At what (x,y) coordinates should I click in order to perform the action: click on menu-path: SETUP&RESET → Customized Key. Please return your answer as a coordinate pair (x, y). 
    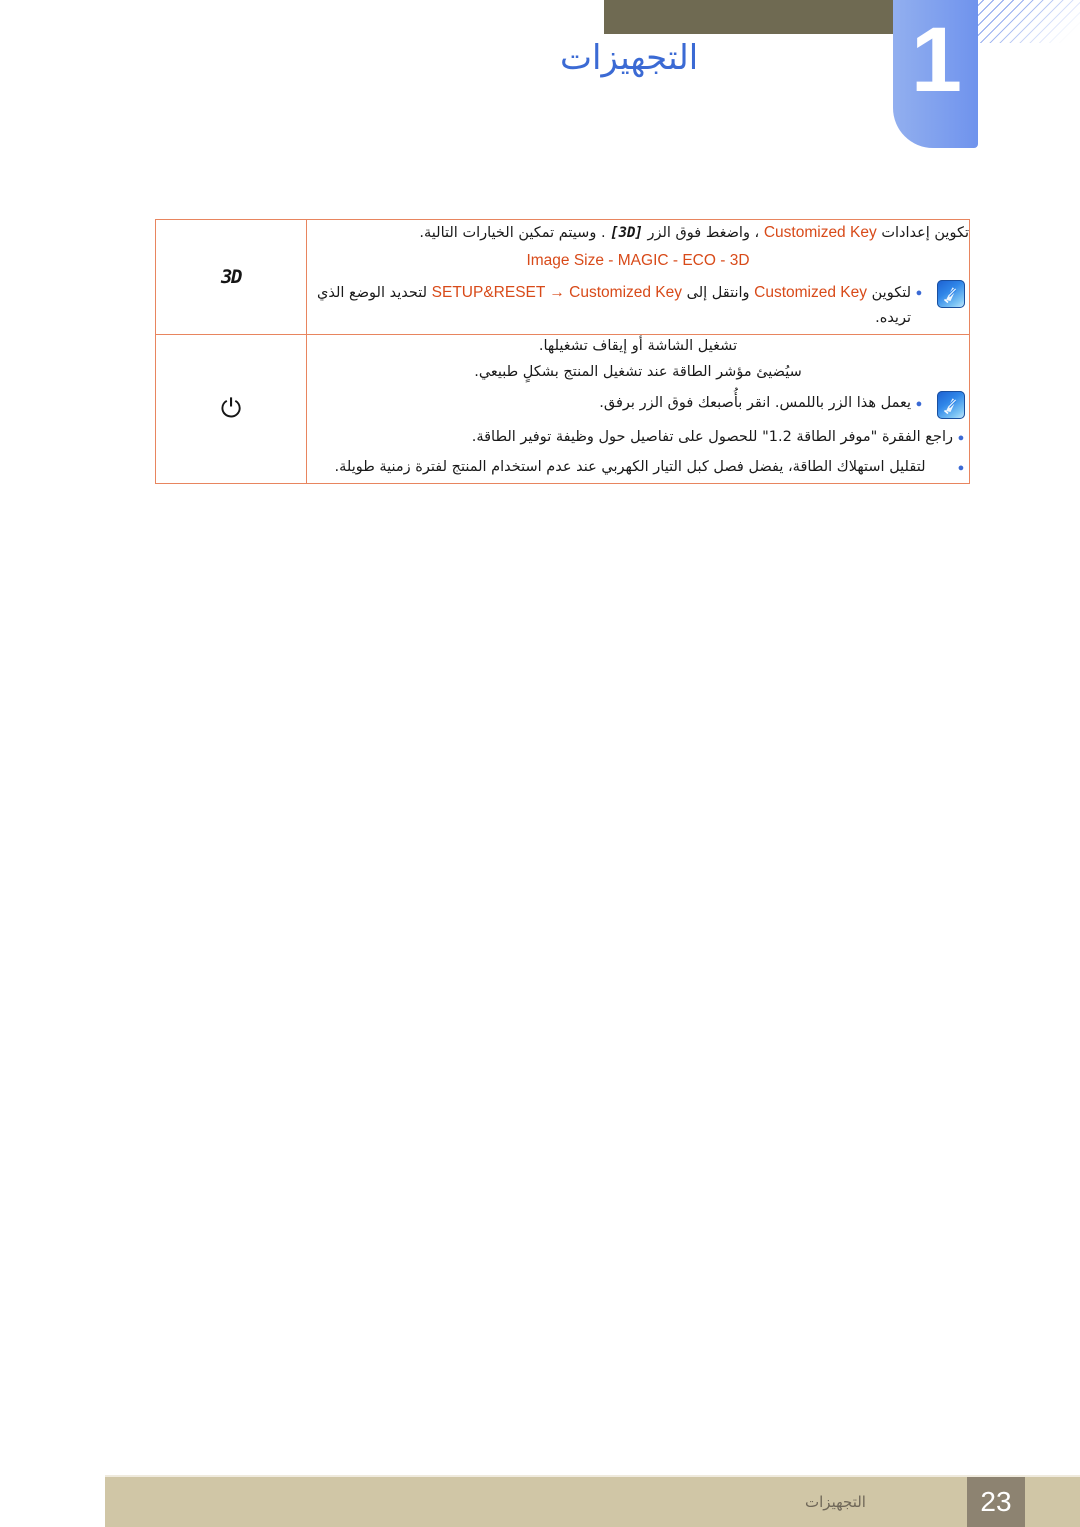
    Looking at the image, I should click on (557, 292).